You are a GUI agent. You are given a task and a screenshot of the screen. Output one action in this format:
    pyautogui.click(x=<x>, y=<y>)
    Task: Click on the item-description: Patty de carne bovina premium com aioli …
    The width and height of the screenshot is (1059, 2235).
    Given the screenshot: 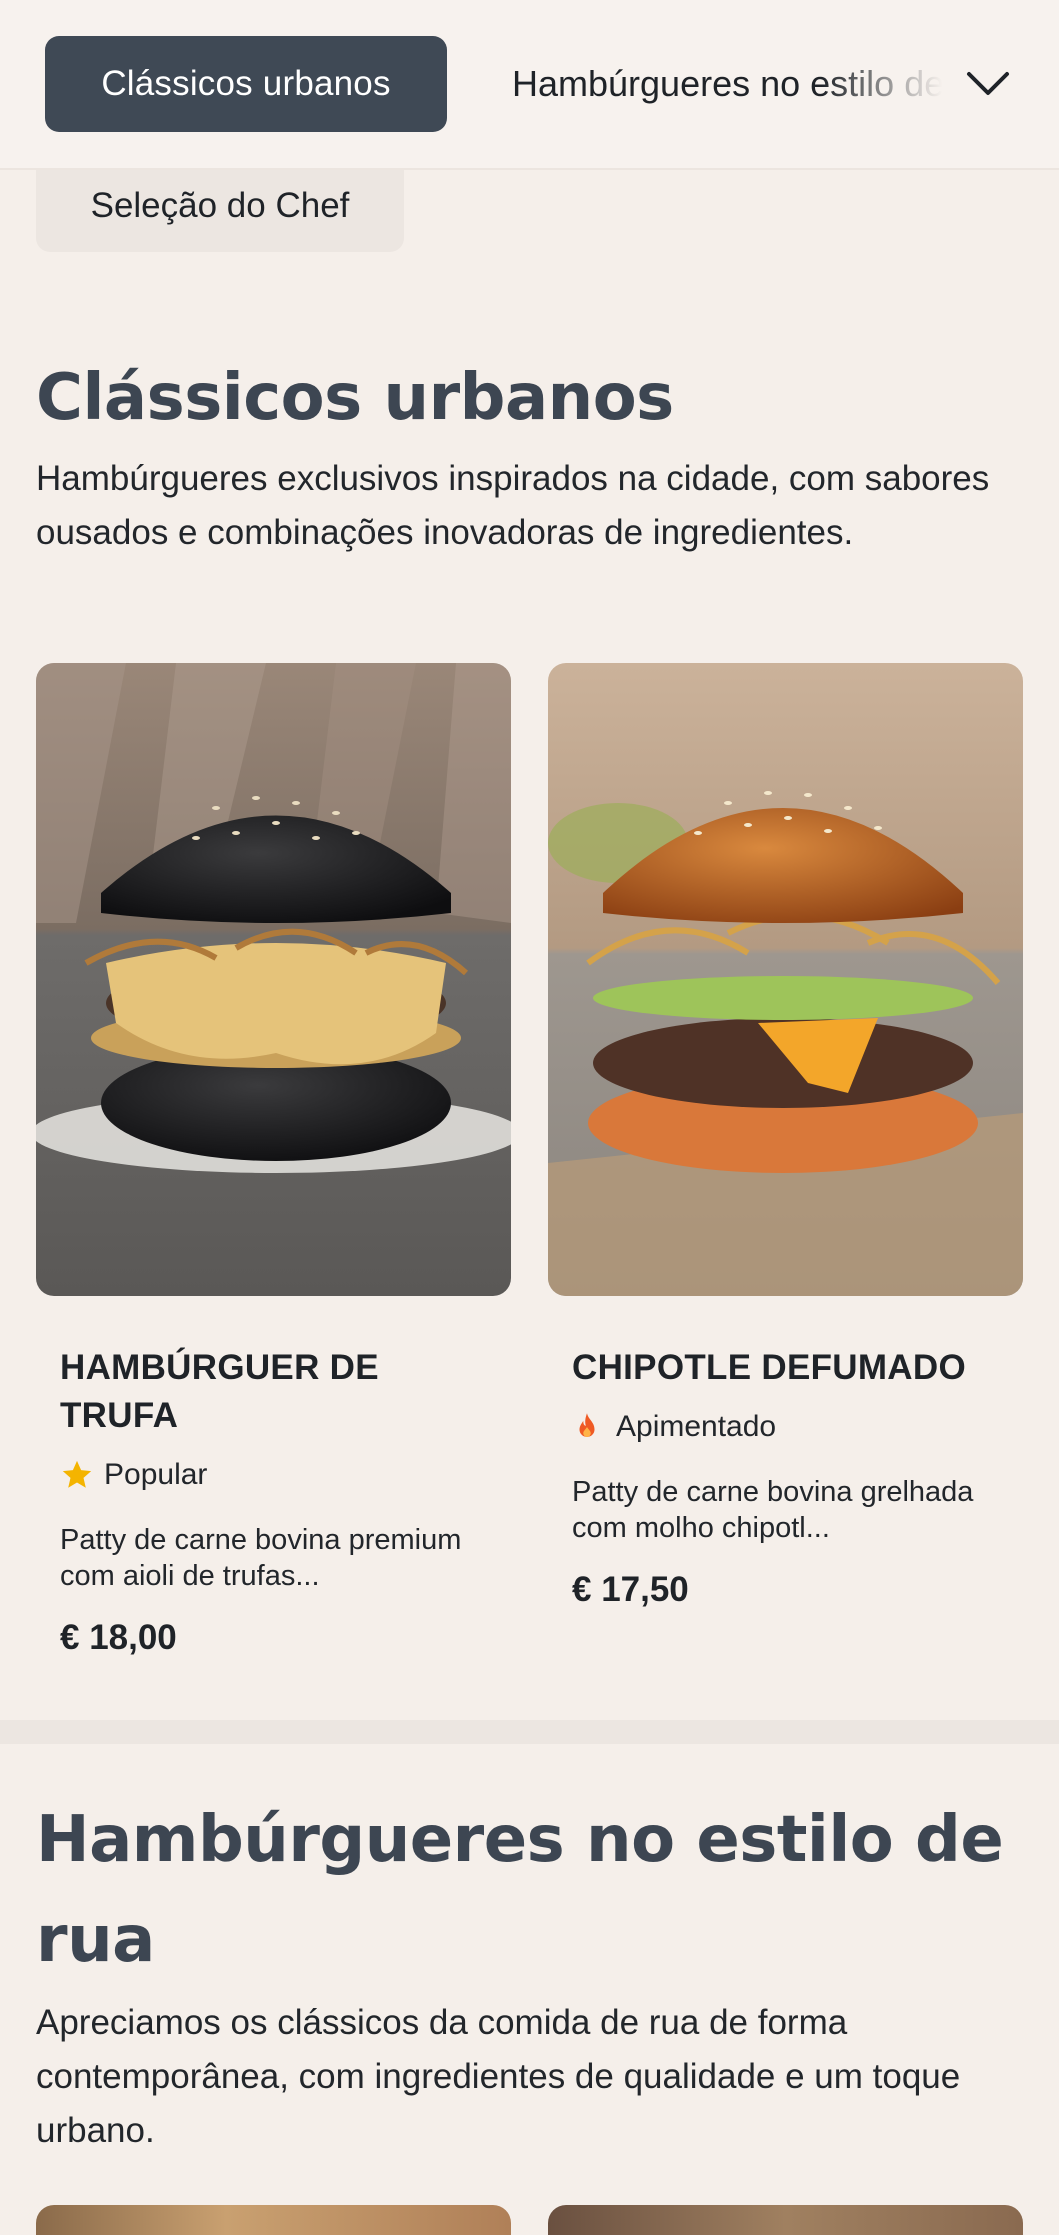 What is the action you would take?
    pyautogui.click(x=261, y=1558)
    